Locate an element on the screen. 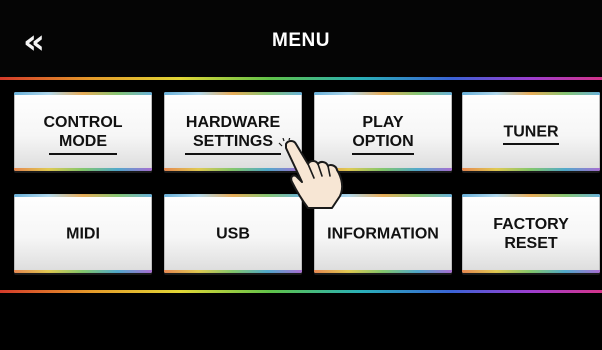 This screenshot has width=602, height=350. tuner-button: TUNER is located at coordinates (531, 131).